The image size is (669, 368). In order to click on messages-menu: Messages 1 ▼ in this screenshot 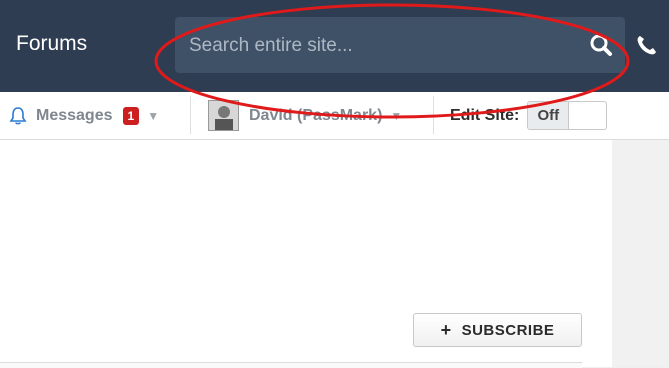, I will do `click(83, 115)`.